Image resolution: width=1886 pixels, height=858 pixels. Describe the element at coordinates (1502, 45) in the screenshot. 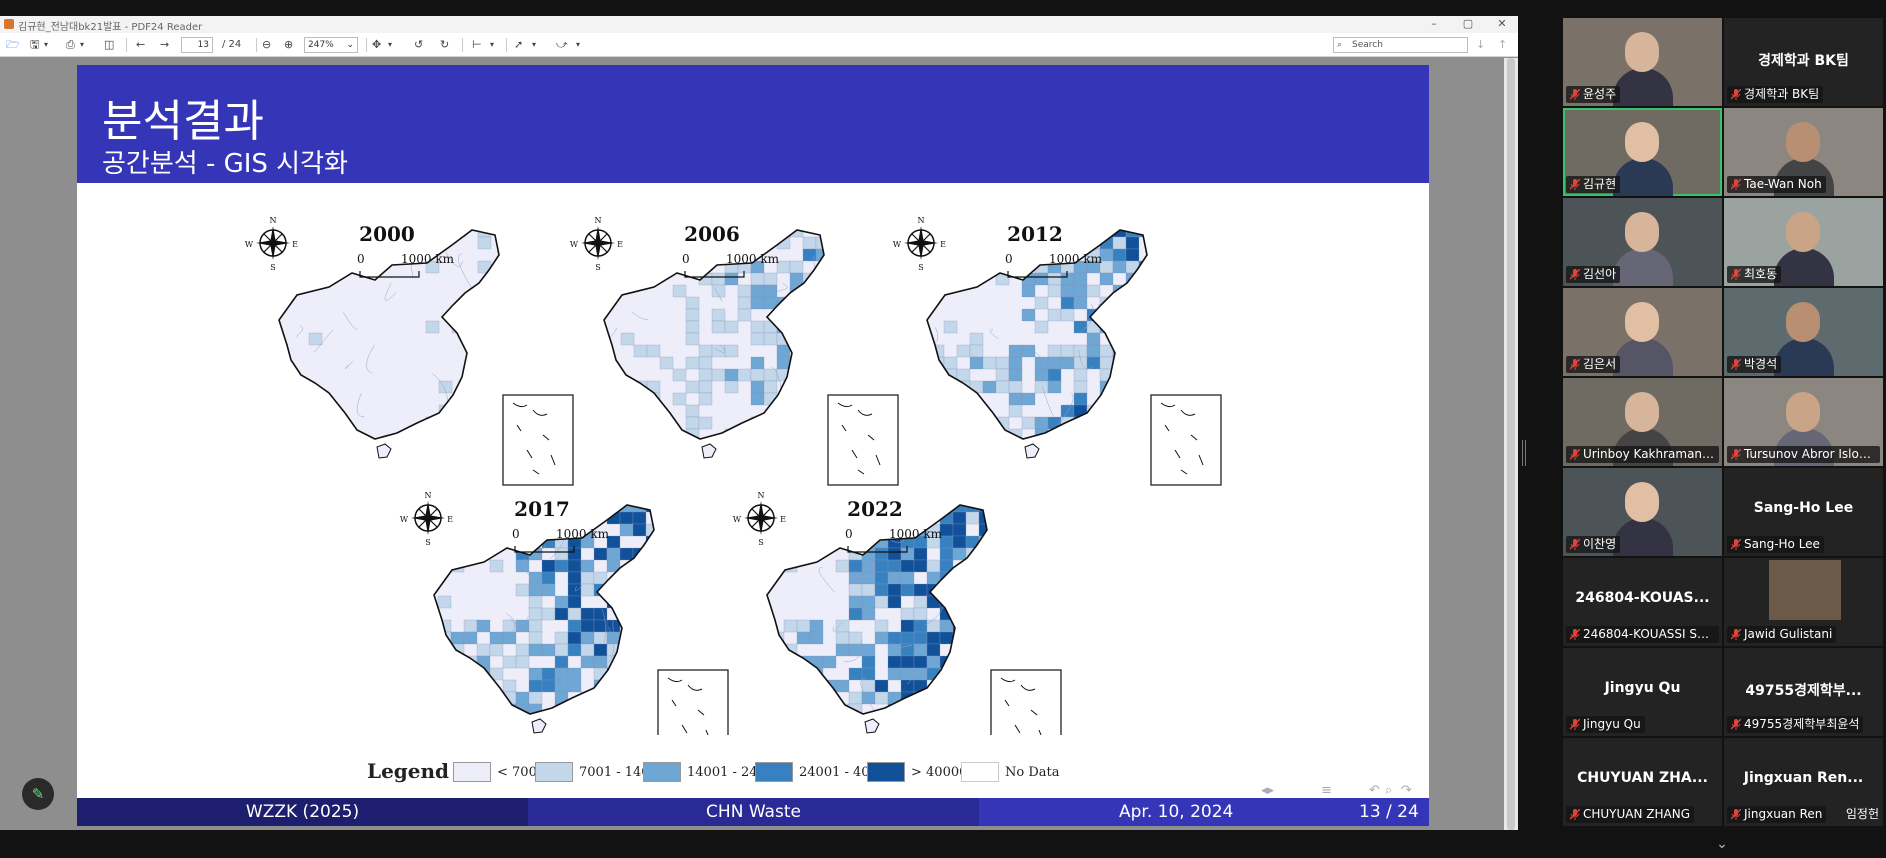

I see `search-up-icon: ↑` at that location.